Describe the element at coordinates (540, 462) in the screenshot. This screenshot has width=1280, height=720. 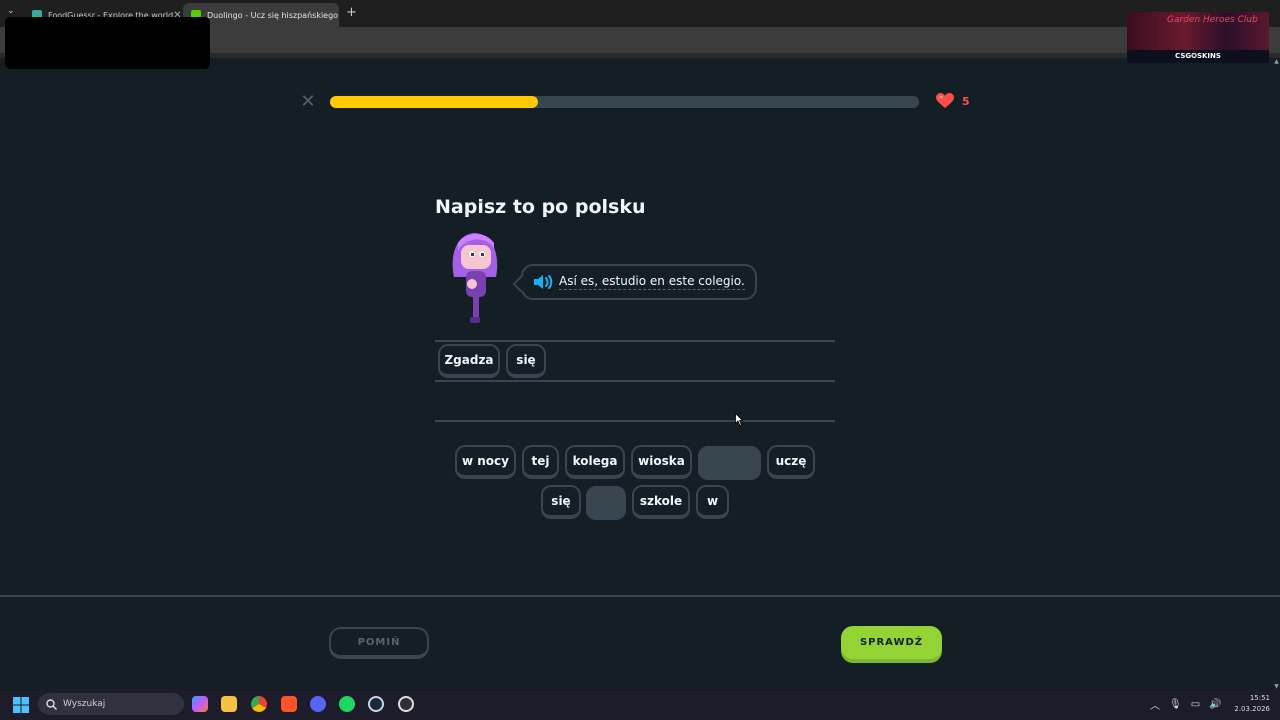
I see `word-bank-chip: tej` at that location.